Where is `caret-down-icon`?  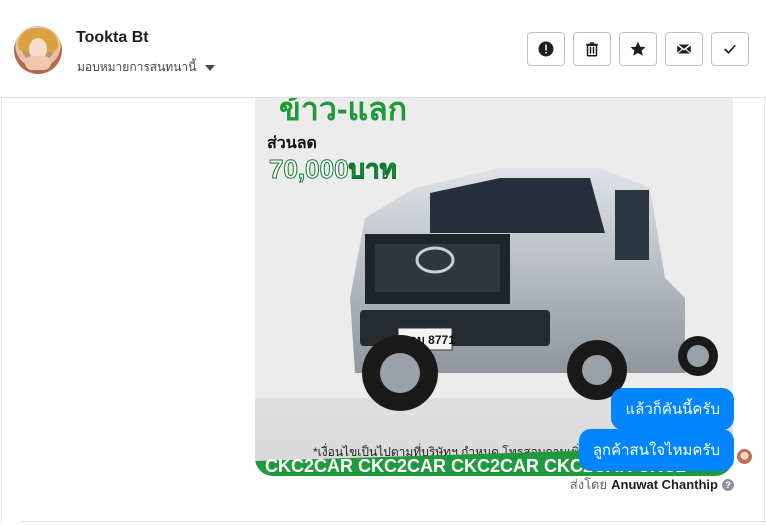
caret-down-icon is located at coordinates (210, 67).